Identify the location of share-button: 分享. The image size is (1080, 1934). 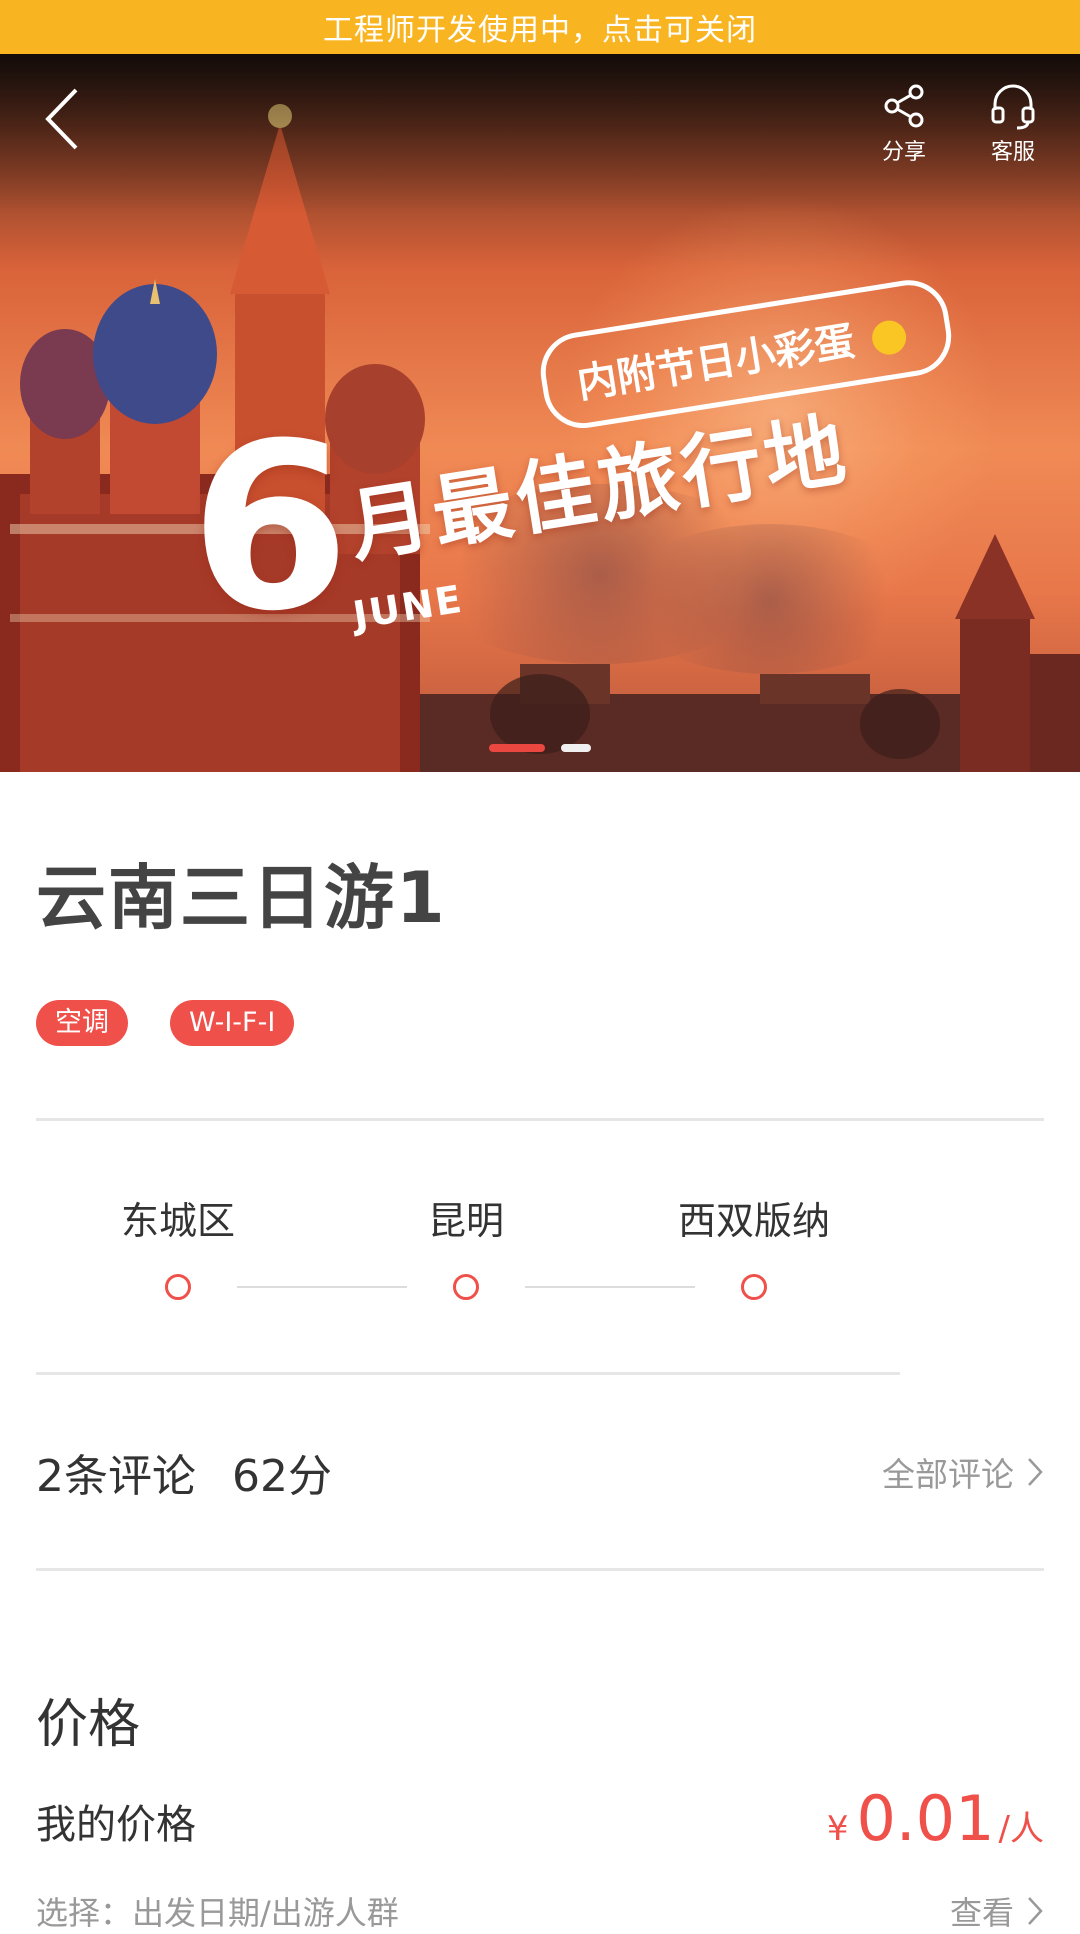
(904, 132).